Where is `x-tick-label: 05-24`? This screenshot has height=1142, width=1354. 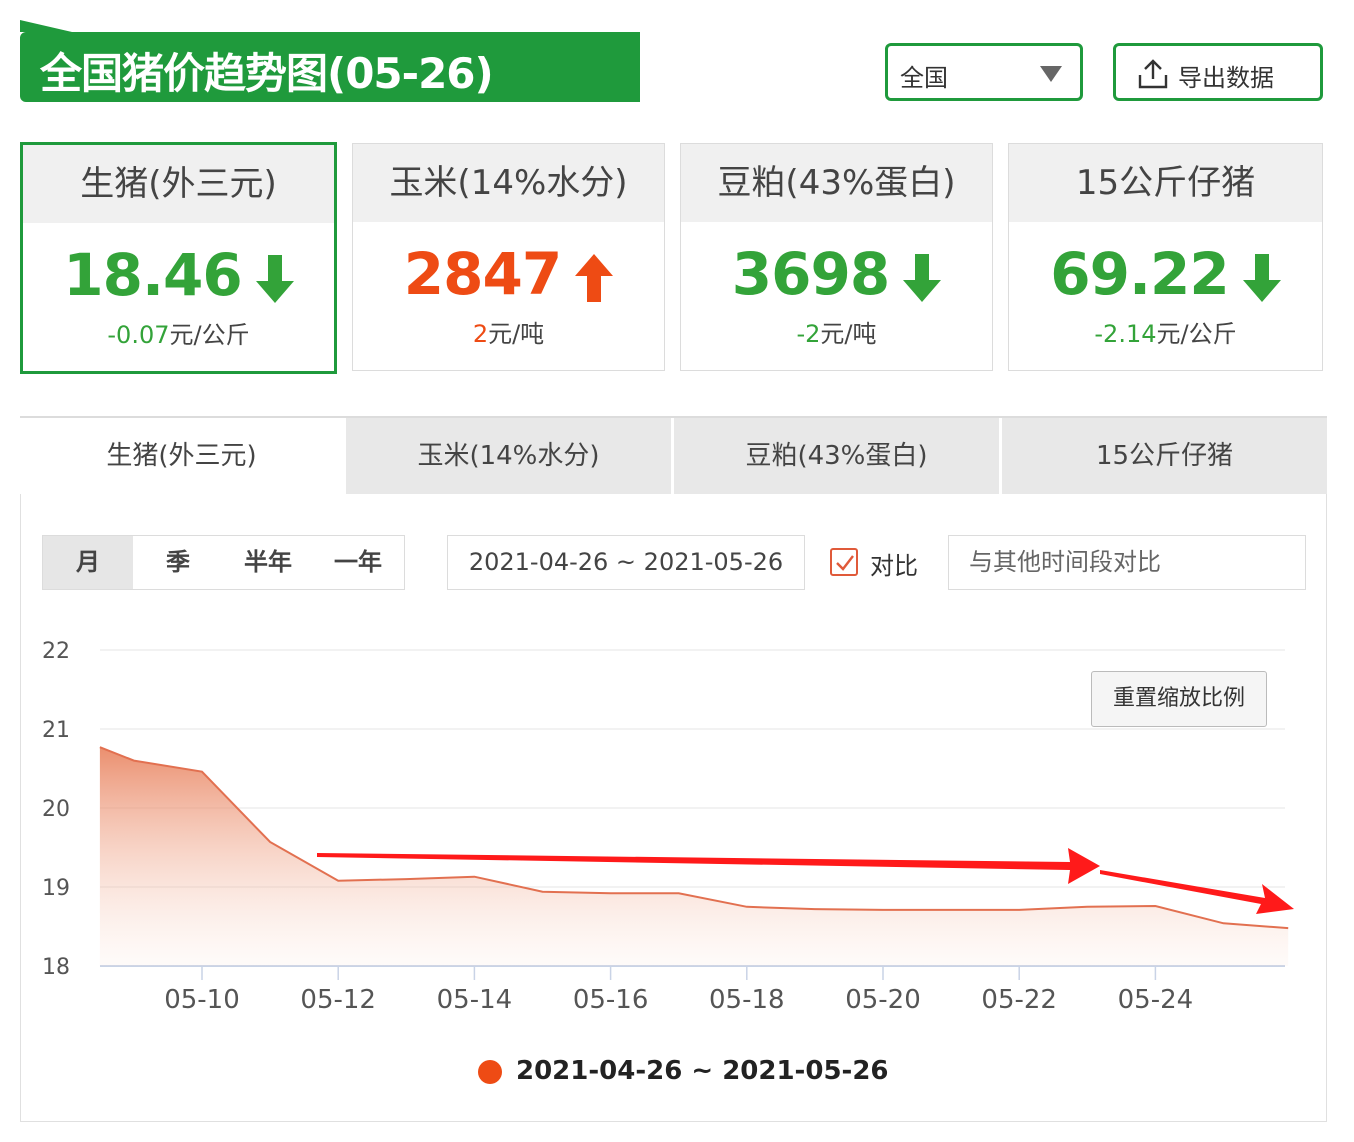 x-tick-label: 05-24 is located at coordinates (1156, 1000).